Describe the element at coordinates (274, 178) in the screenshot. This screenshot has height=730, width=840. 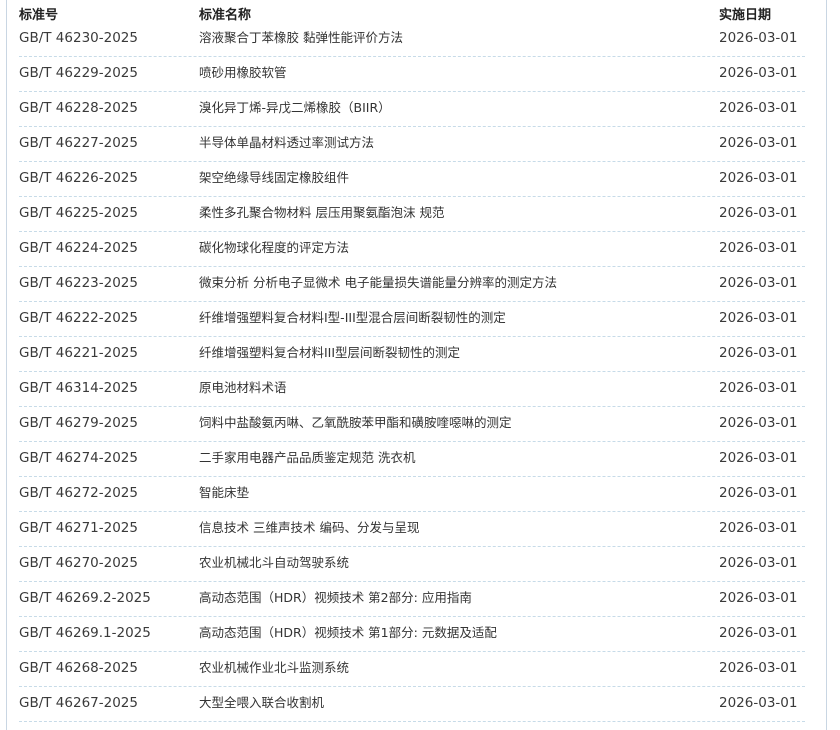
I see `standard-name: 架空绝缘导线固定橡胶组件` at that location.